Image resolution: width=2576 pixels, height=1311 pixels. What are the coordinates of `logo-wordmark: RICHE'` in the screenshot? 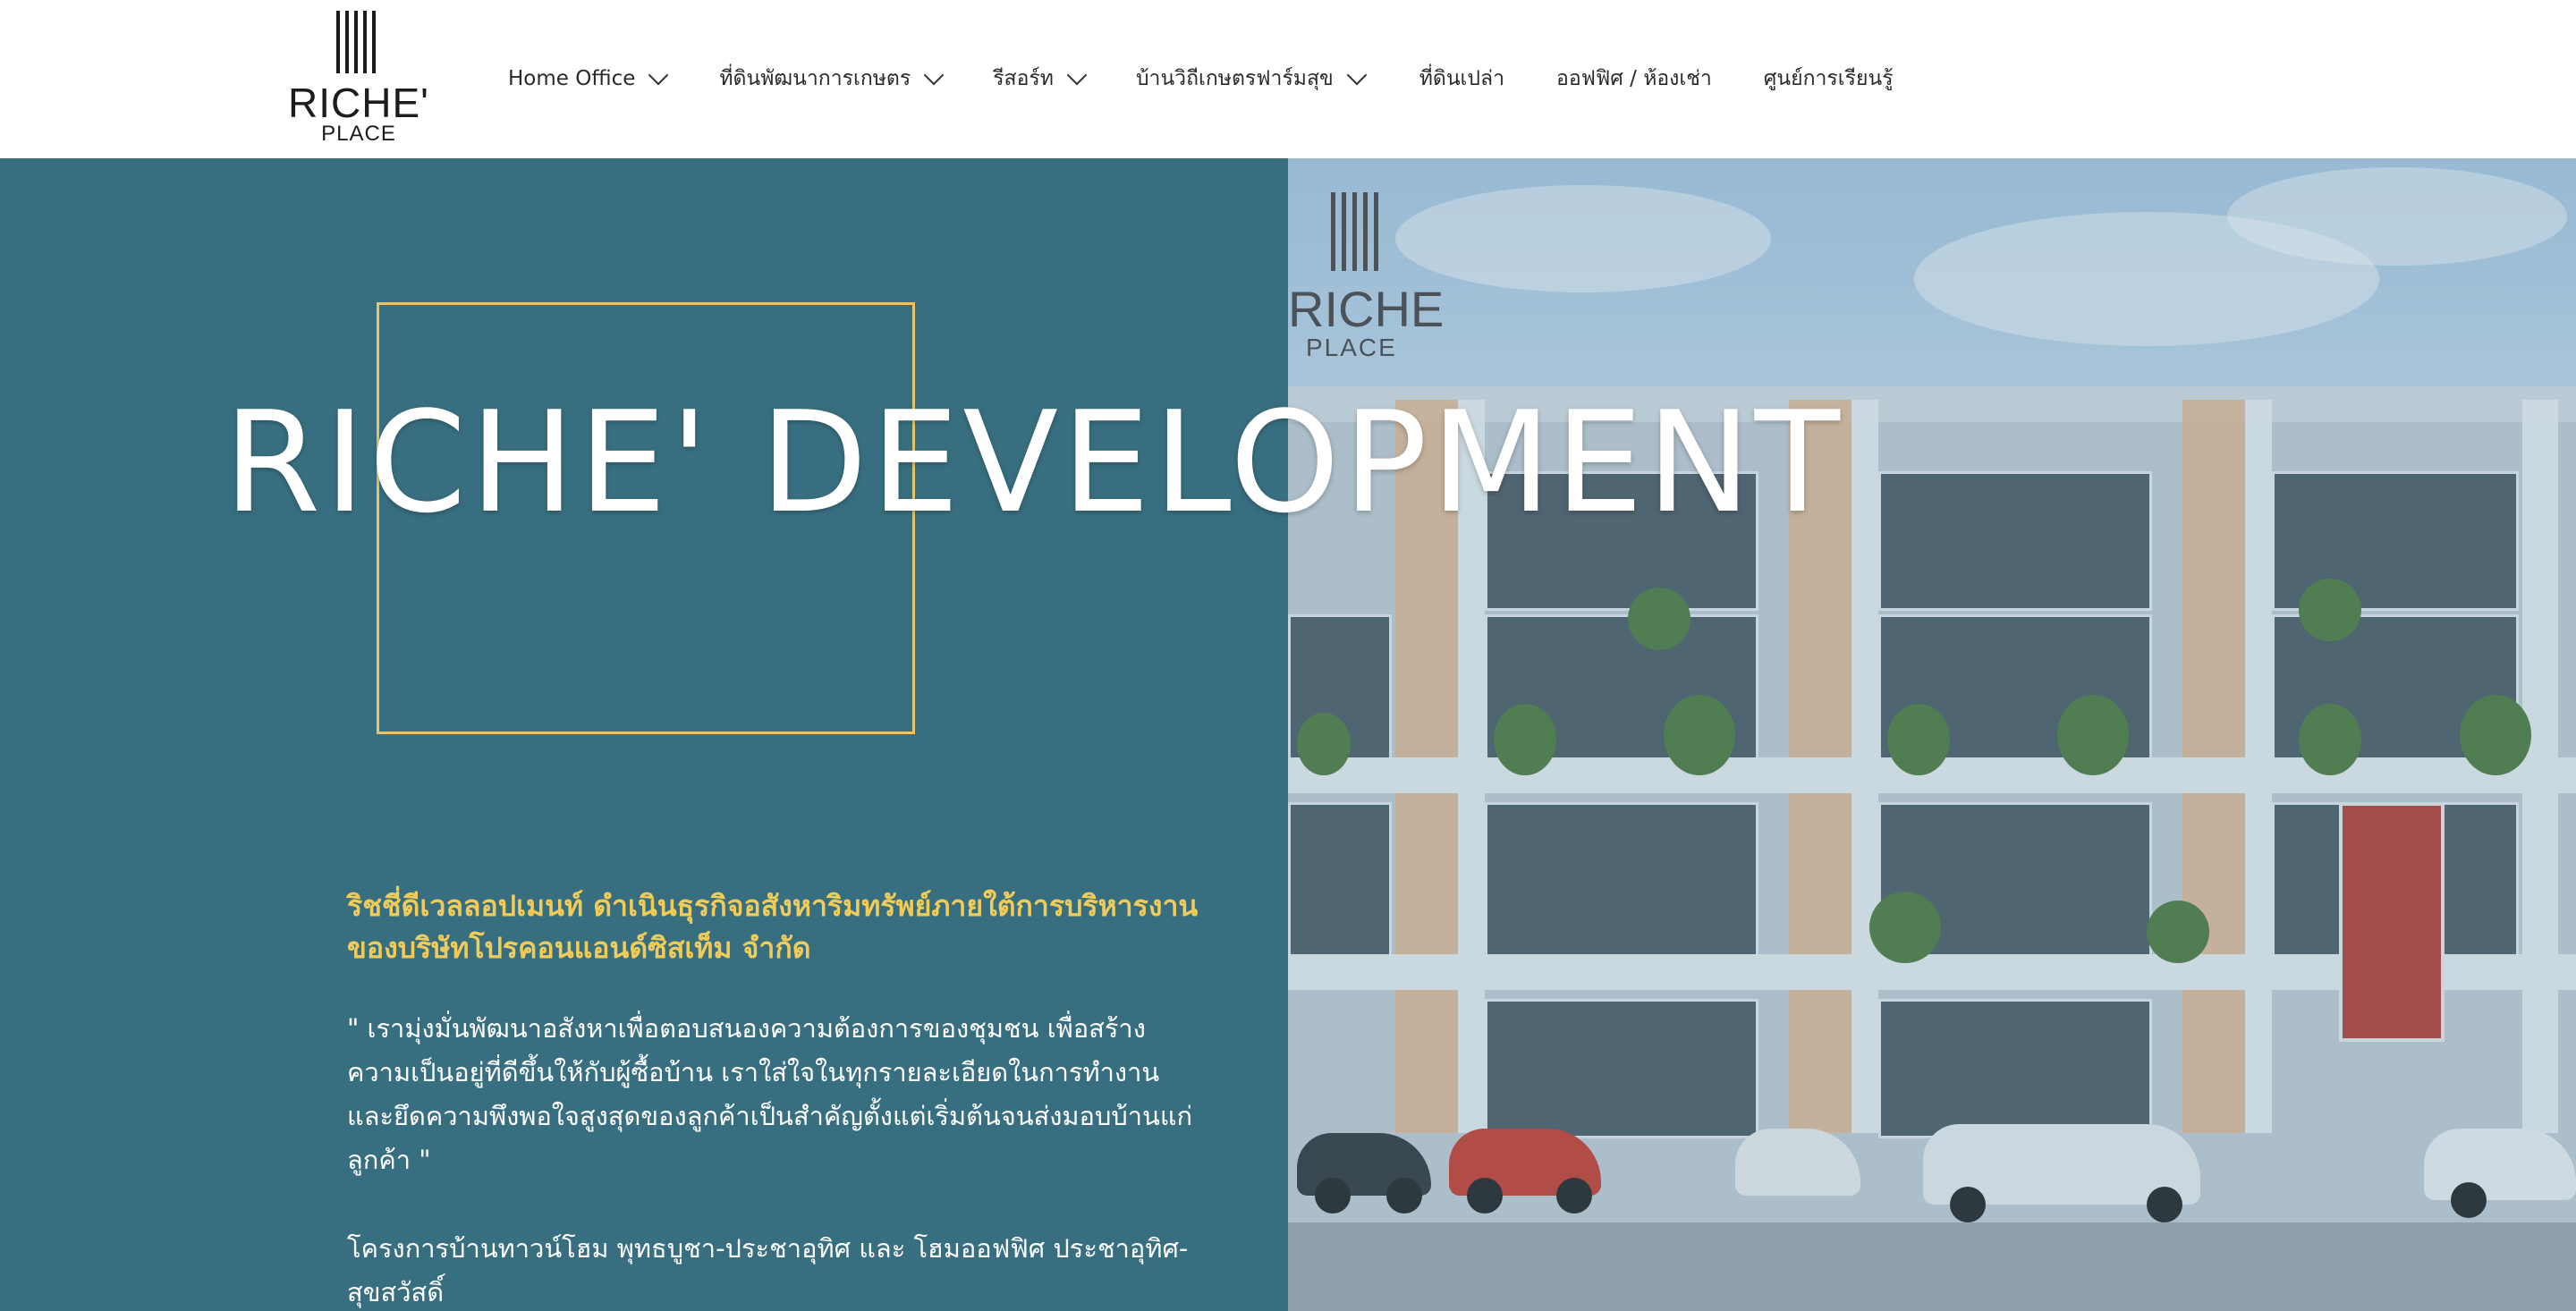 It's located at (358, 103).